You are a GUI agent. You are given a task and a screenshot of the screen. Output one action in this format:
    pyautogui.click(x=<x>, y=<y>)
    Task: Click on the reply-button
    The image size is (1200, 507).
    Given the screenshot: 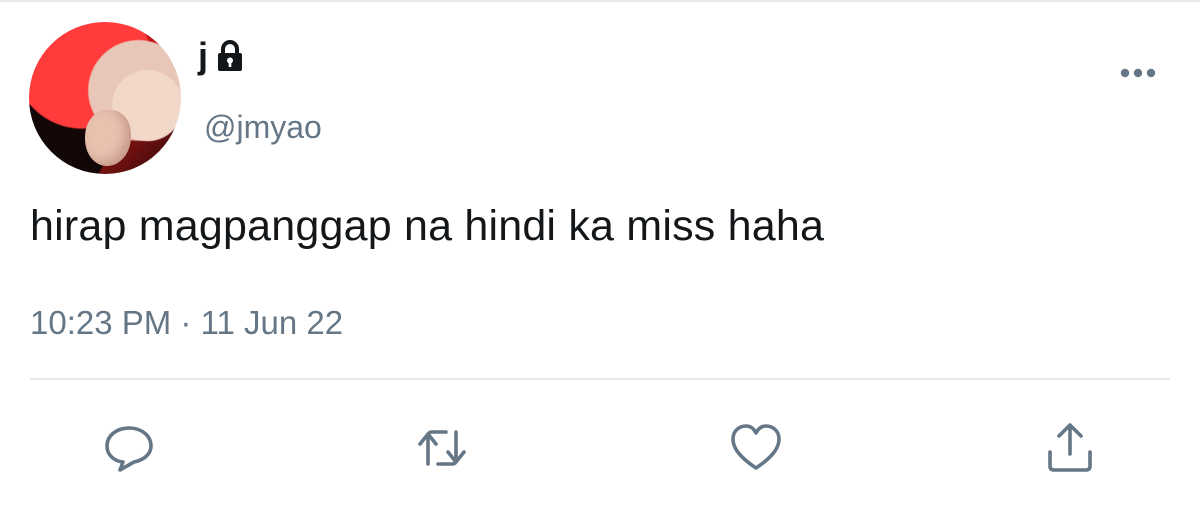 What is the action you would take?
    pyautogui.click(x=129, y=448)
    